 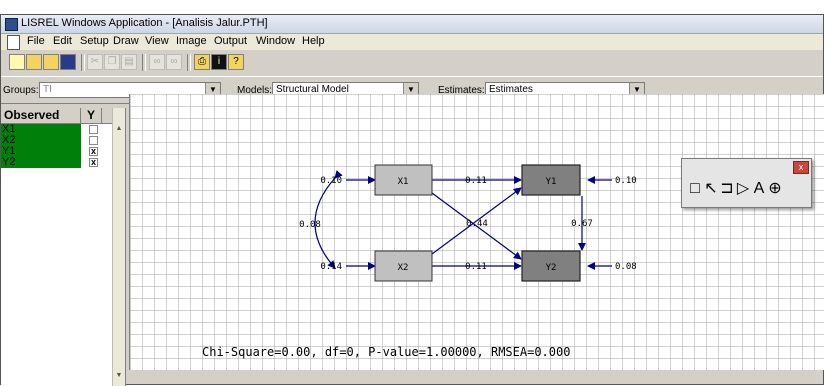 I want to click on variable-row: Y1 x, so click(x=56, y=151).